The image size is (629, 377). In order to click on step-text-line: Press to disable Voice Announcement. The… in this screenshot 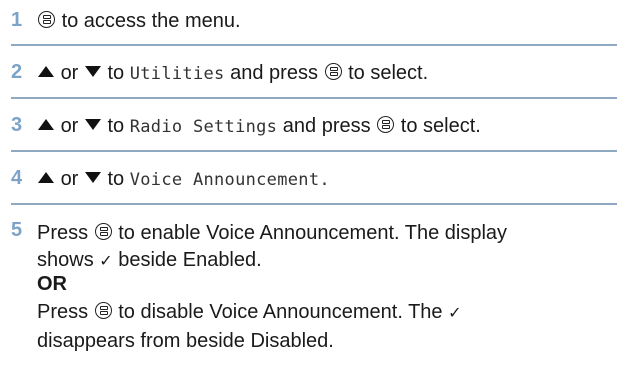, I will do `click(333, 312)`.